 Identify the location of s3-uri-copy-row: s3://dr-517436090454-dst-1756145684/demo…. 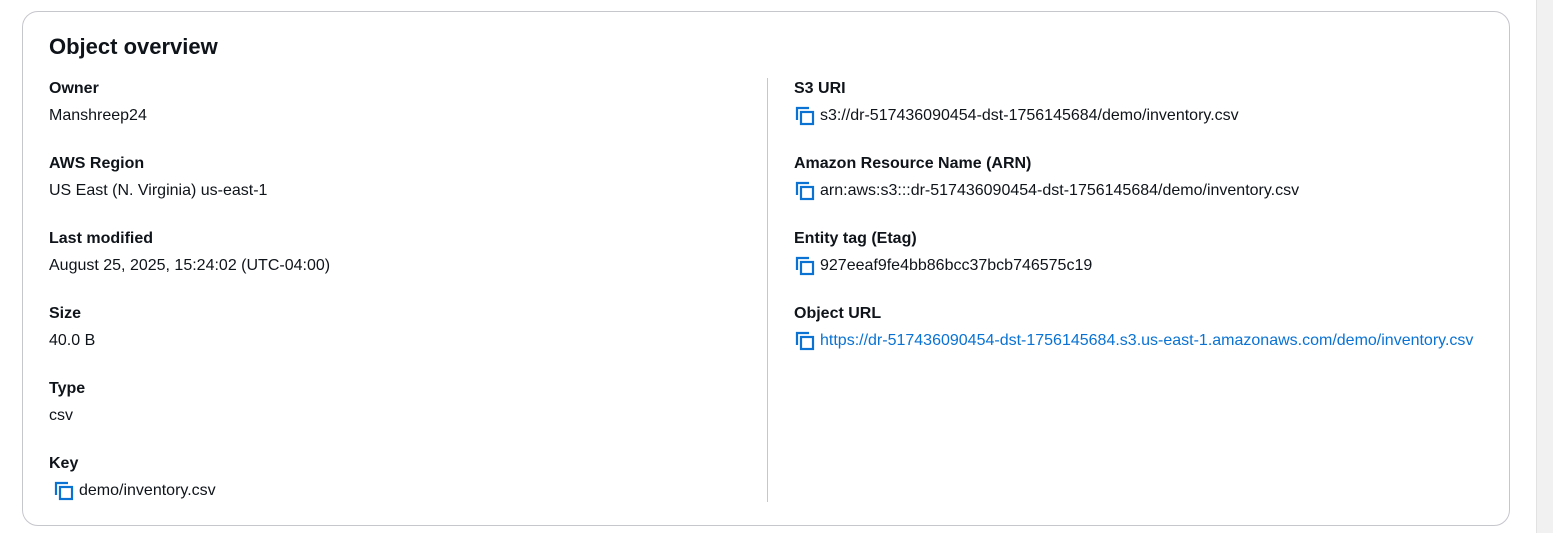
(1144, 115).